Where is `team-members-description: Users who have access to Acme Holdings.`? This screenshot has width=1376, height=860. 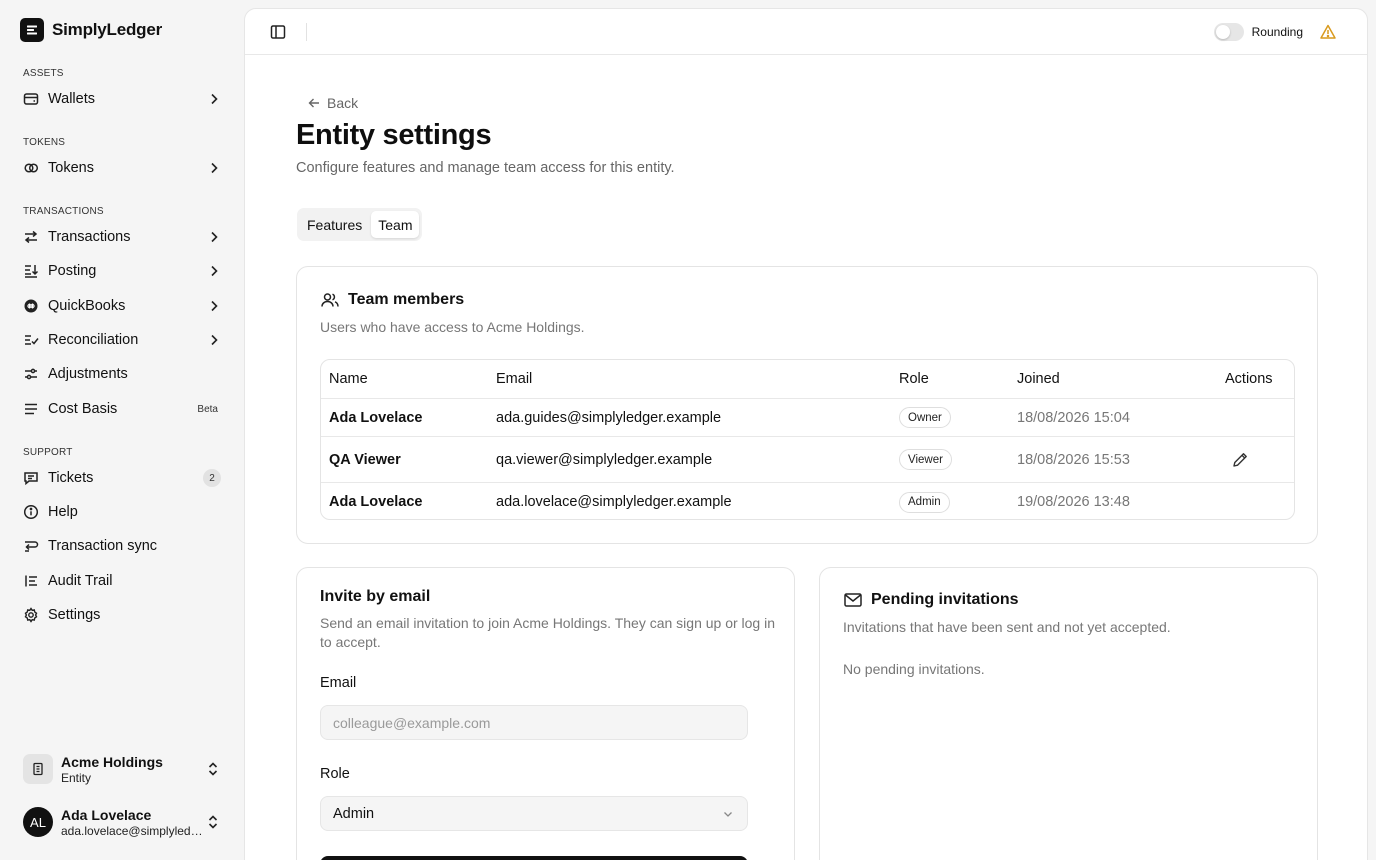 team-members-description: Users who have access to Acme Holdings. is located at coordinates (452, 327).